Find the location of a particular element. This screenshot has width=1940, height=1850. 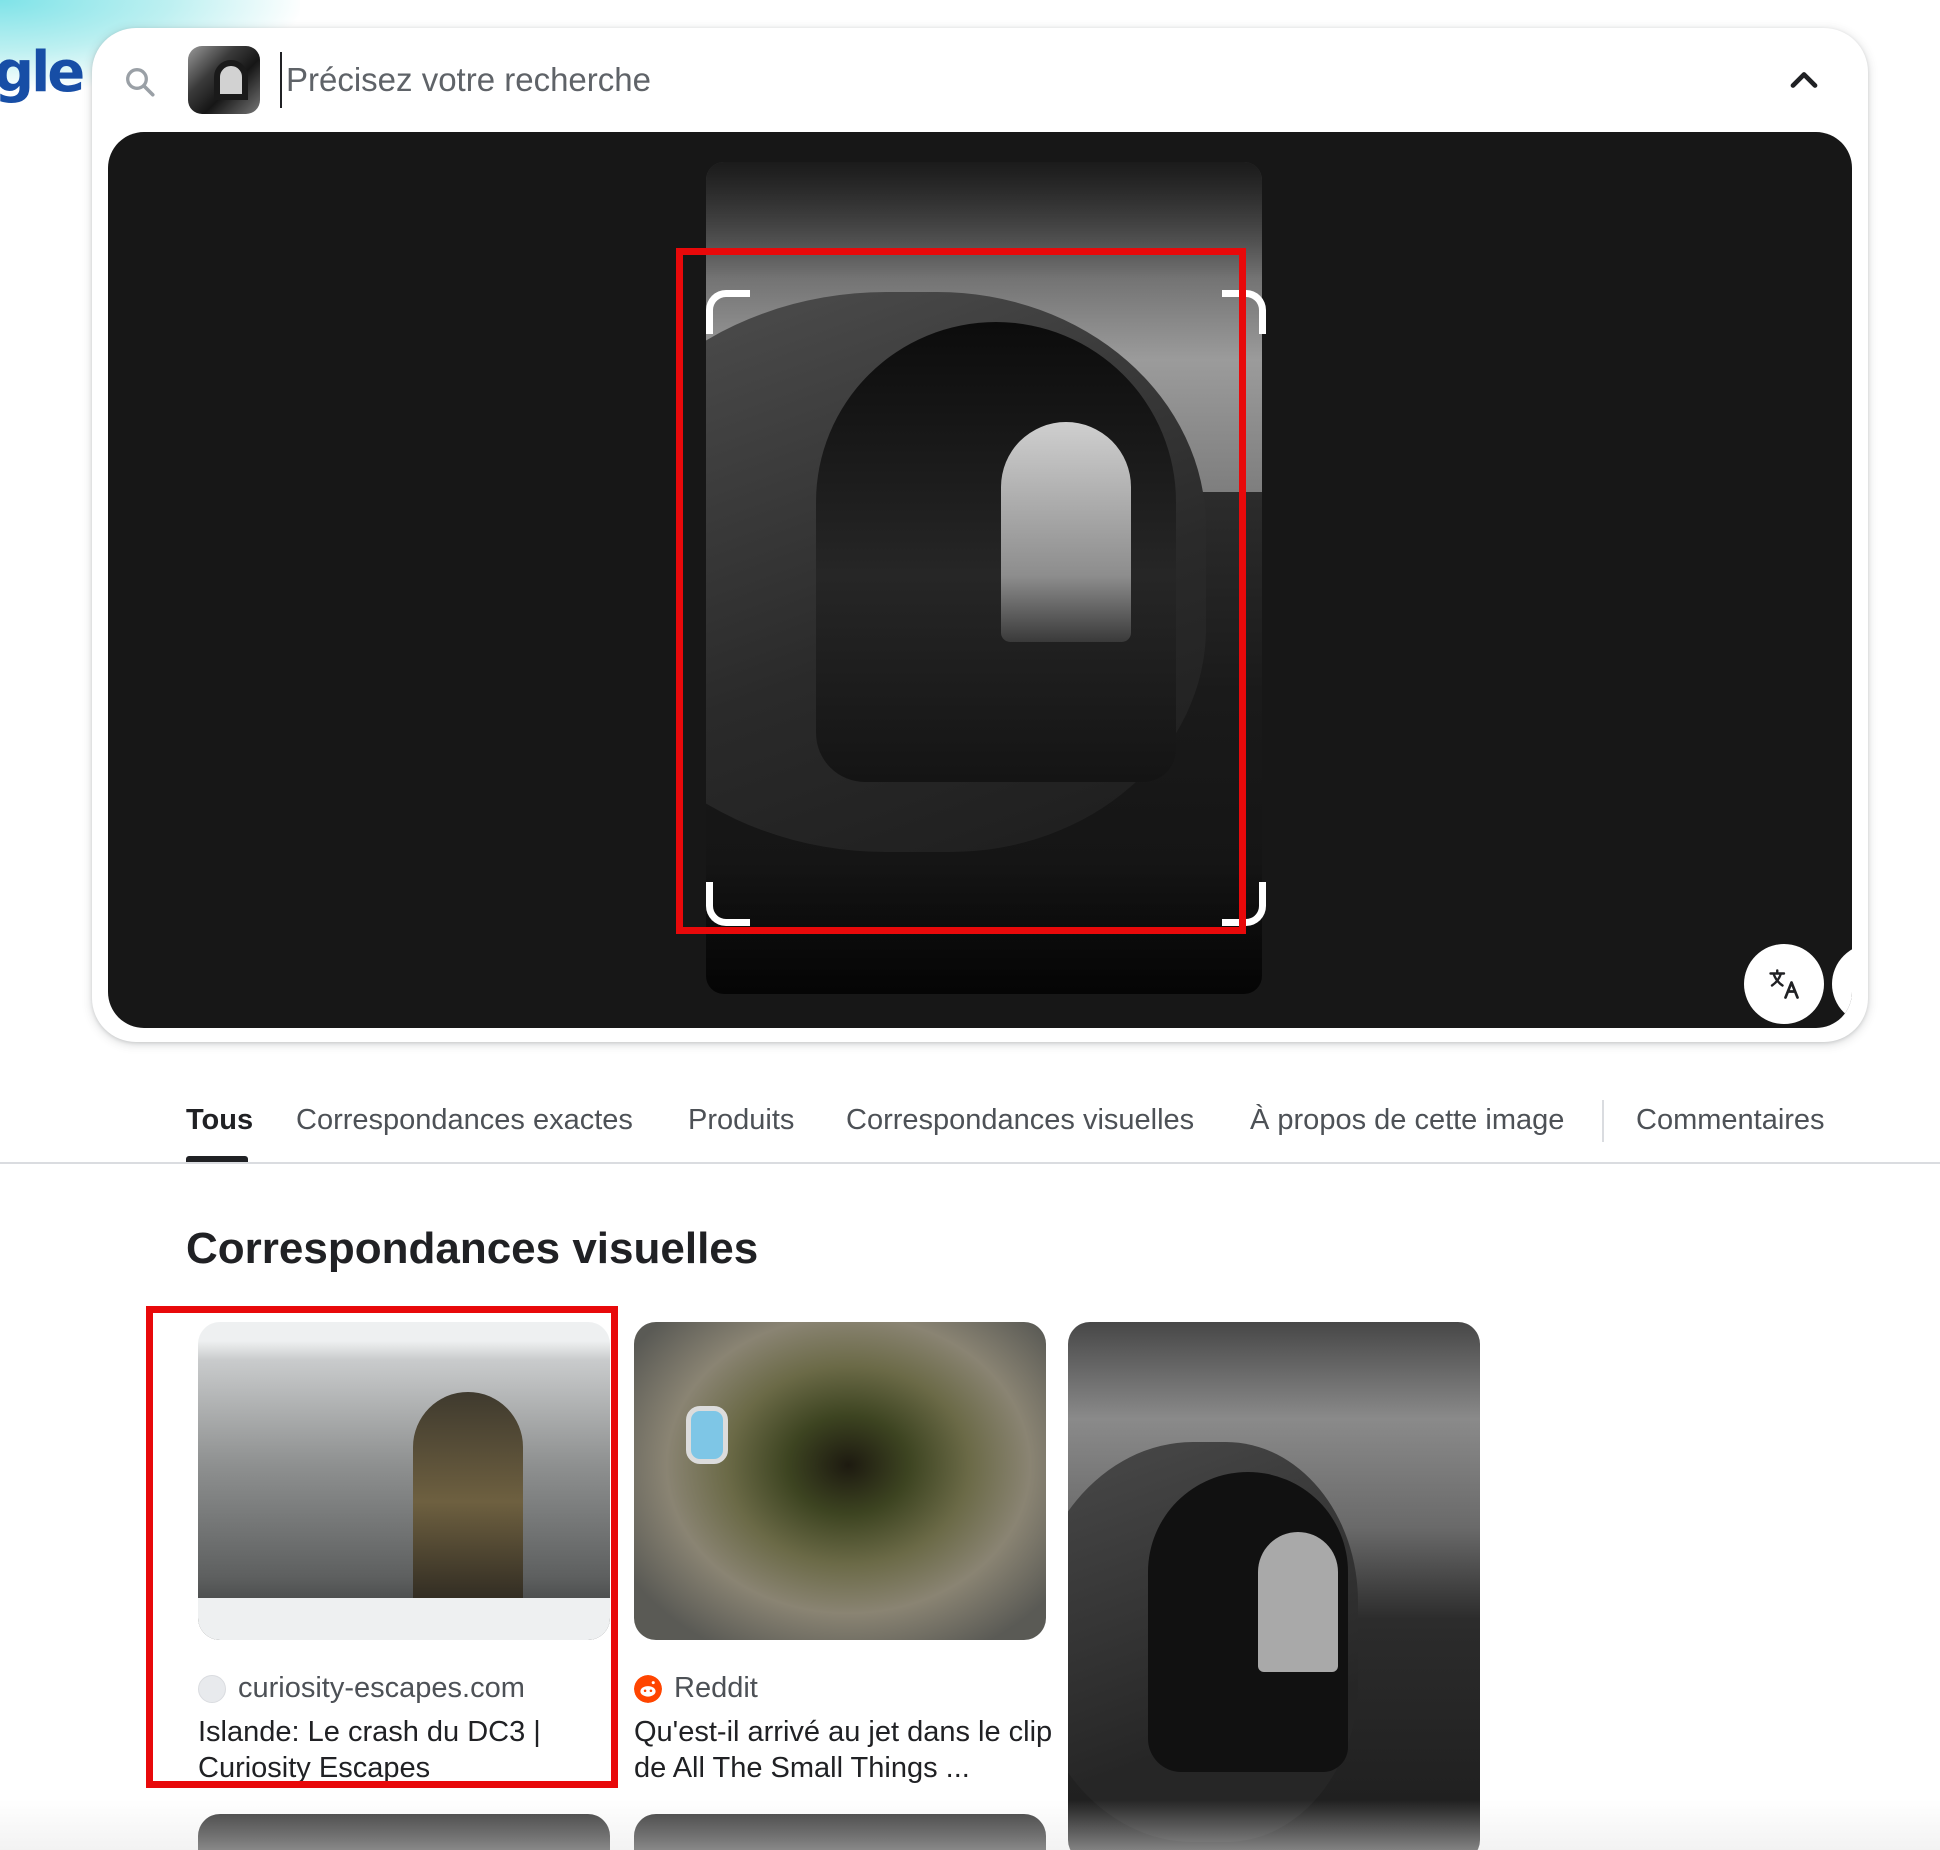

result-card is located at coordinates (1274, 1586).